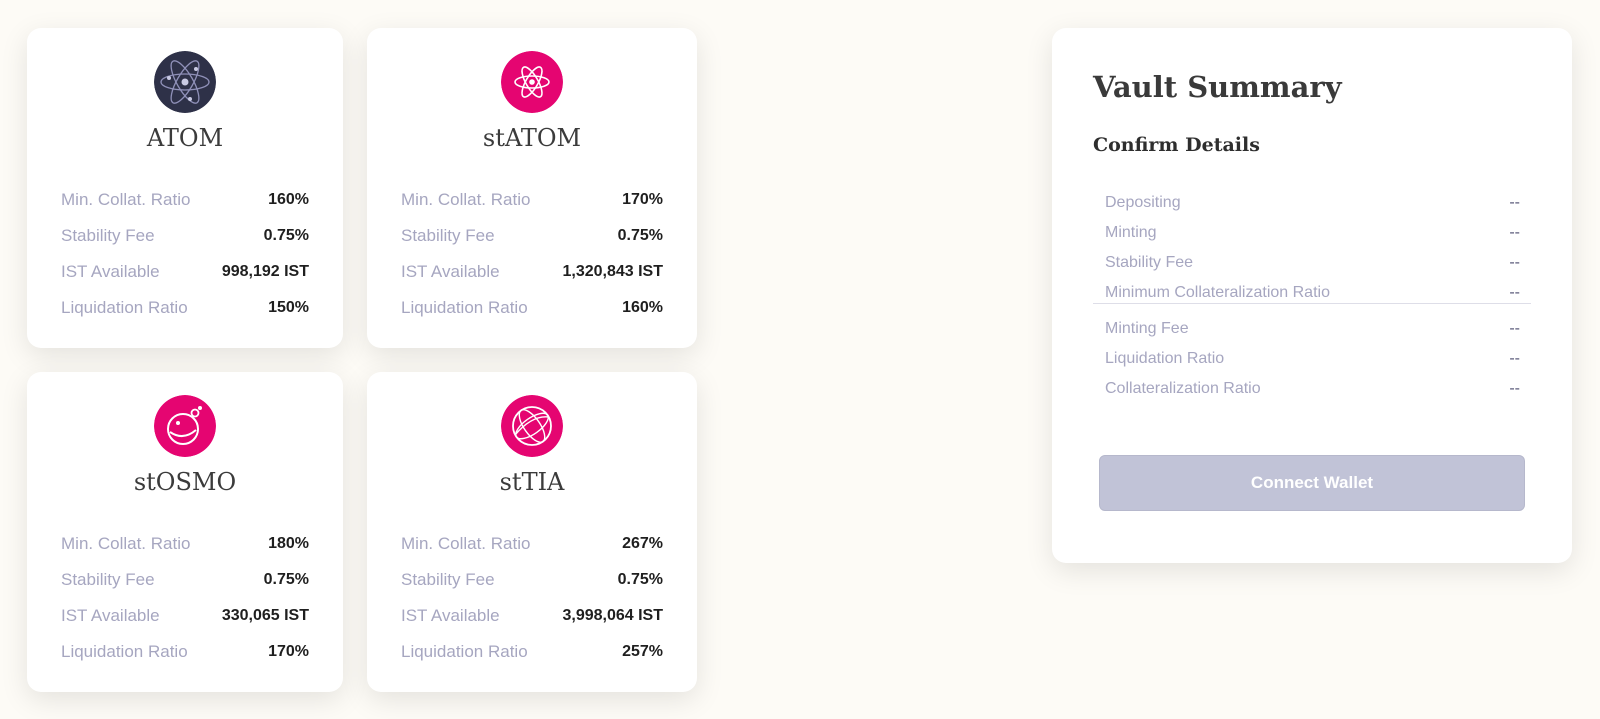  Describe the element at coordinates (1312, 203) in the screenshot. I see `depositing-row: Depositing --` at that location.